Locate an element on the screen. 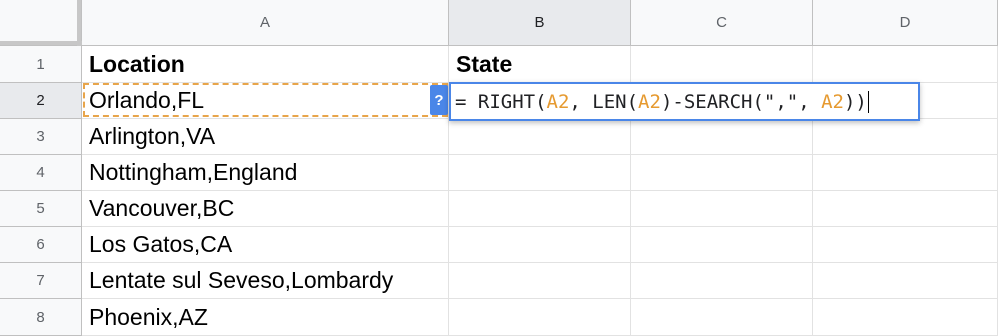 Image resolution: width=998 pixels, height=336 pixels. column-header-c: C is located at coordinates (722, 23).